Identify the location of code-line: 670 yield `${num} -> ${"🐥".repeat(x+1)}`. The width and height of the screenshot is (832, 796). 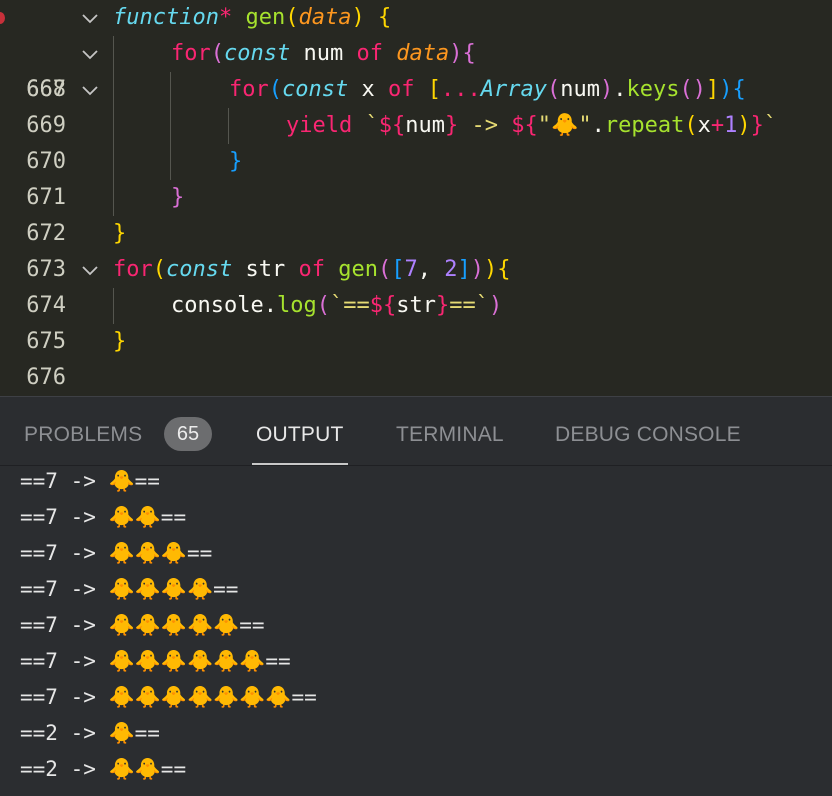
(416, 141).